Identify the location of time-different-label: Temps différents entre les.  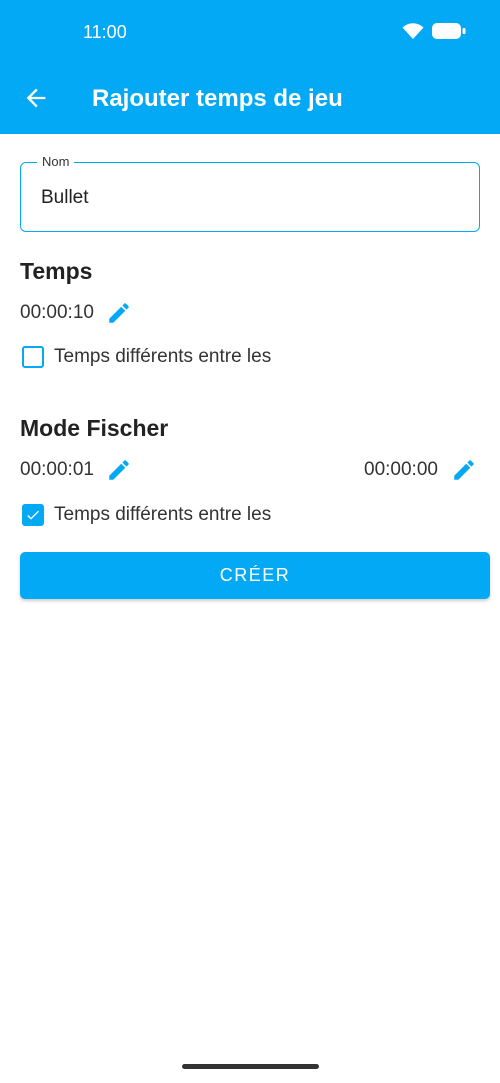
(163, 356).